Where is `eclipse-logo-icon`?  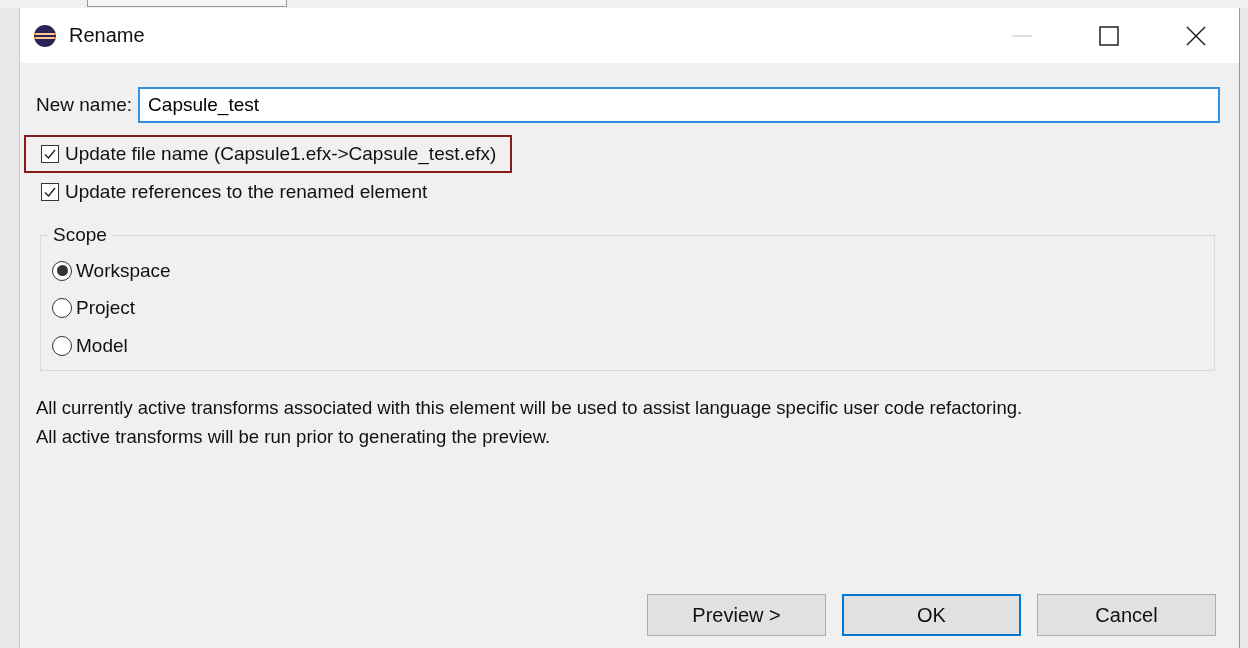
eclipse-logo-icon is located at coordinates (45, 35).